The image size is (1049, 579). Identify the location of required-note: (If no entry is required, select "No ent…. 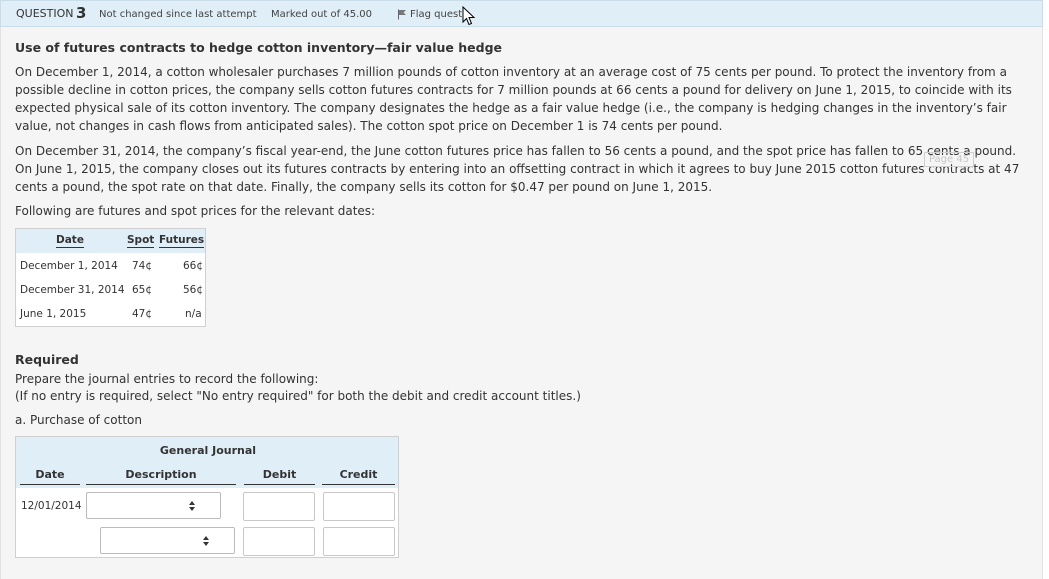
(298, 396).